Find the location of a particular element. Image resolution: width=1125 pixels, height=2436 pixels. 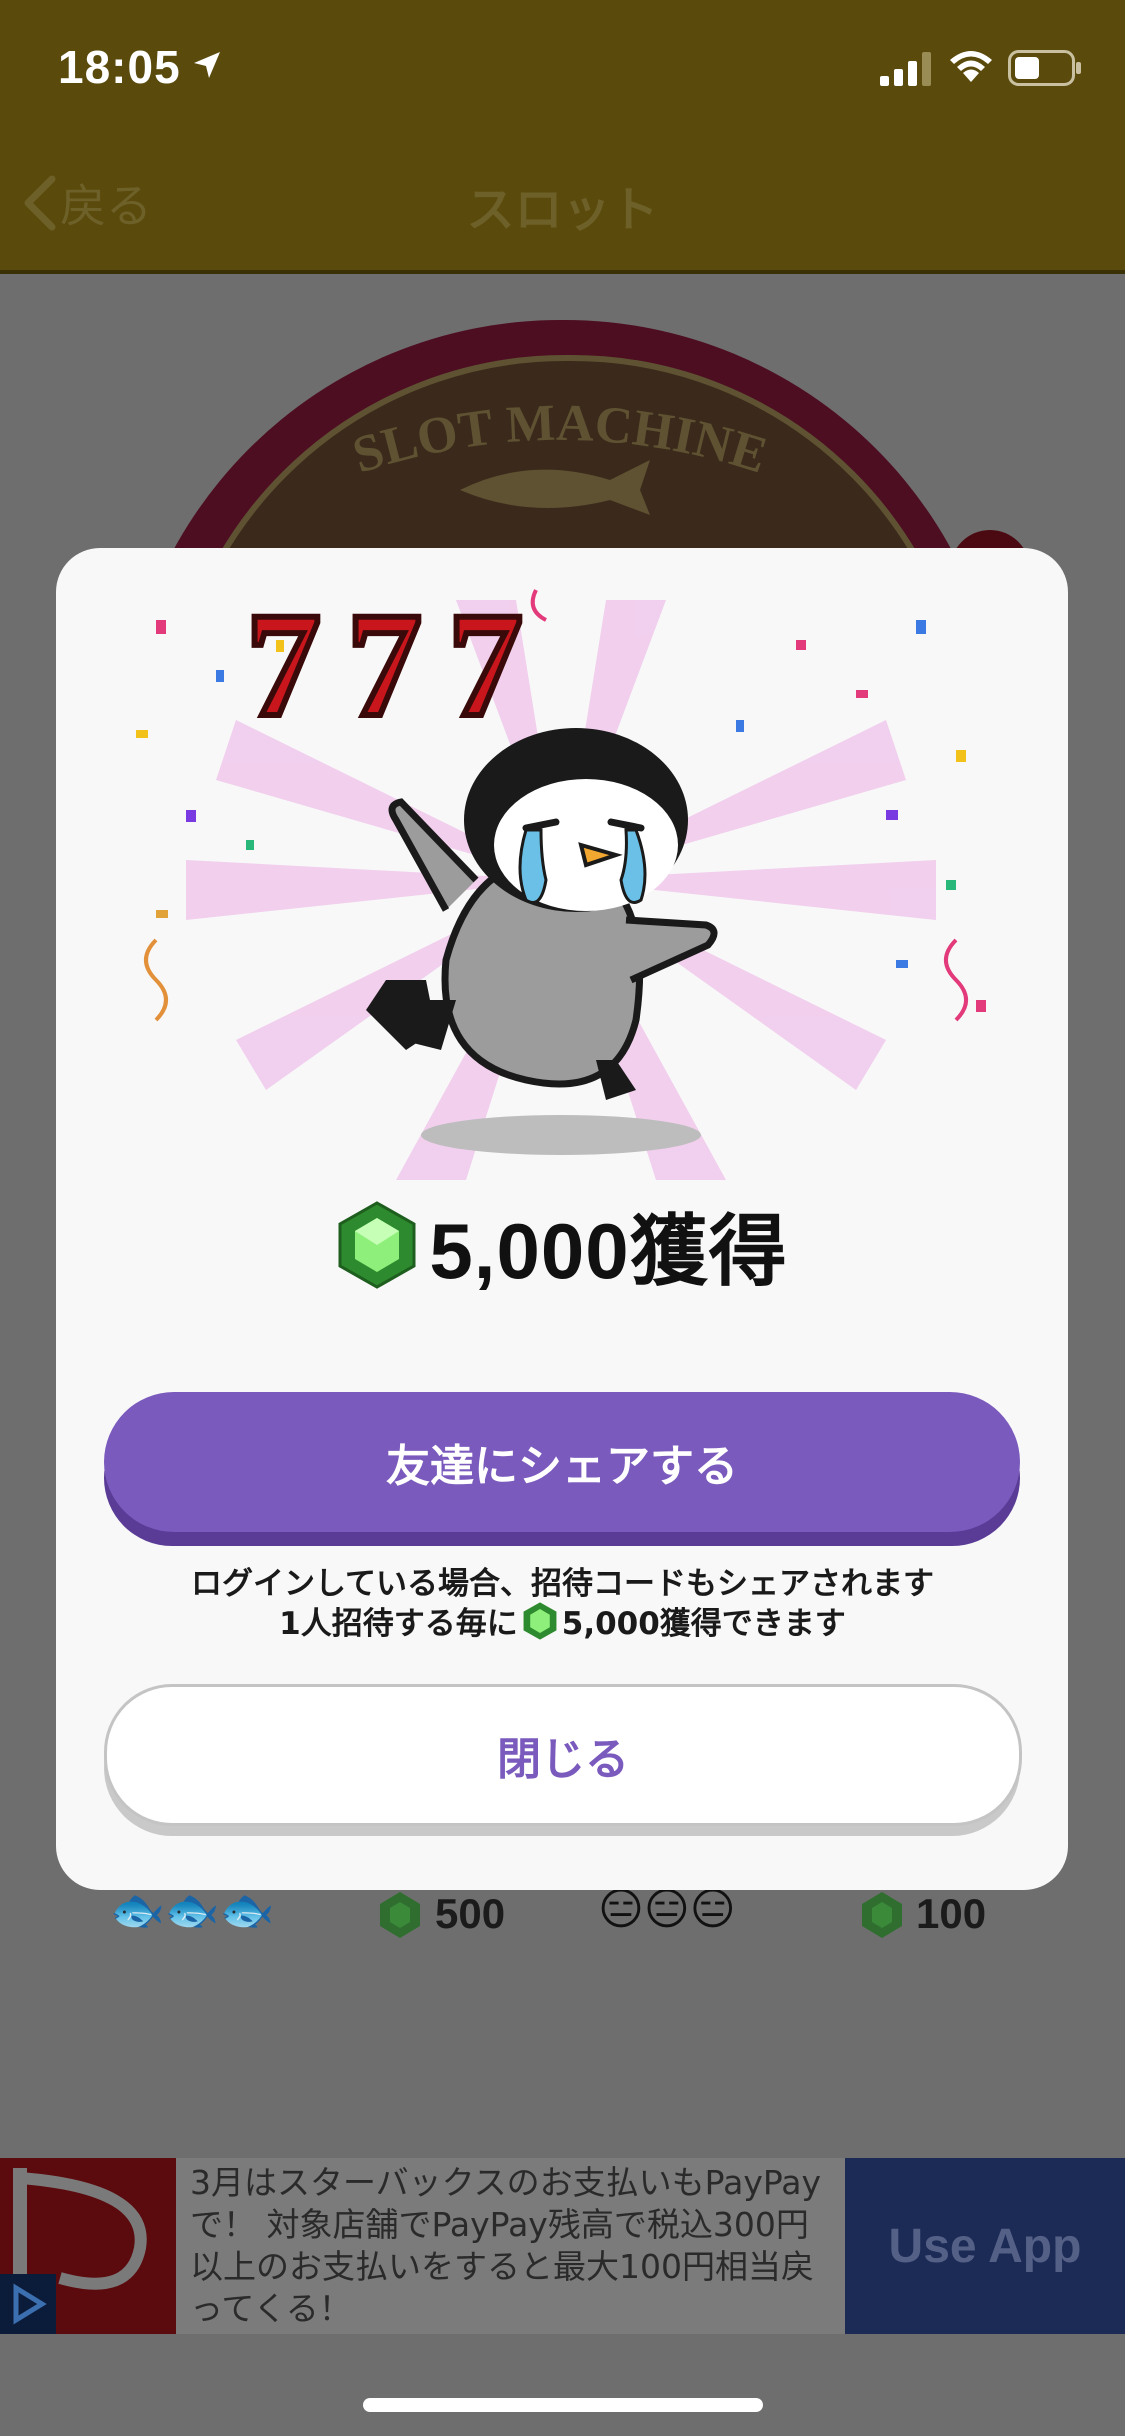

reward-text: 5,000獲得 is located at coordinates (608, 1251).